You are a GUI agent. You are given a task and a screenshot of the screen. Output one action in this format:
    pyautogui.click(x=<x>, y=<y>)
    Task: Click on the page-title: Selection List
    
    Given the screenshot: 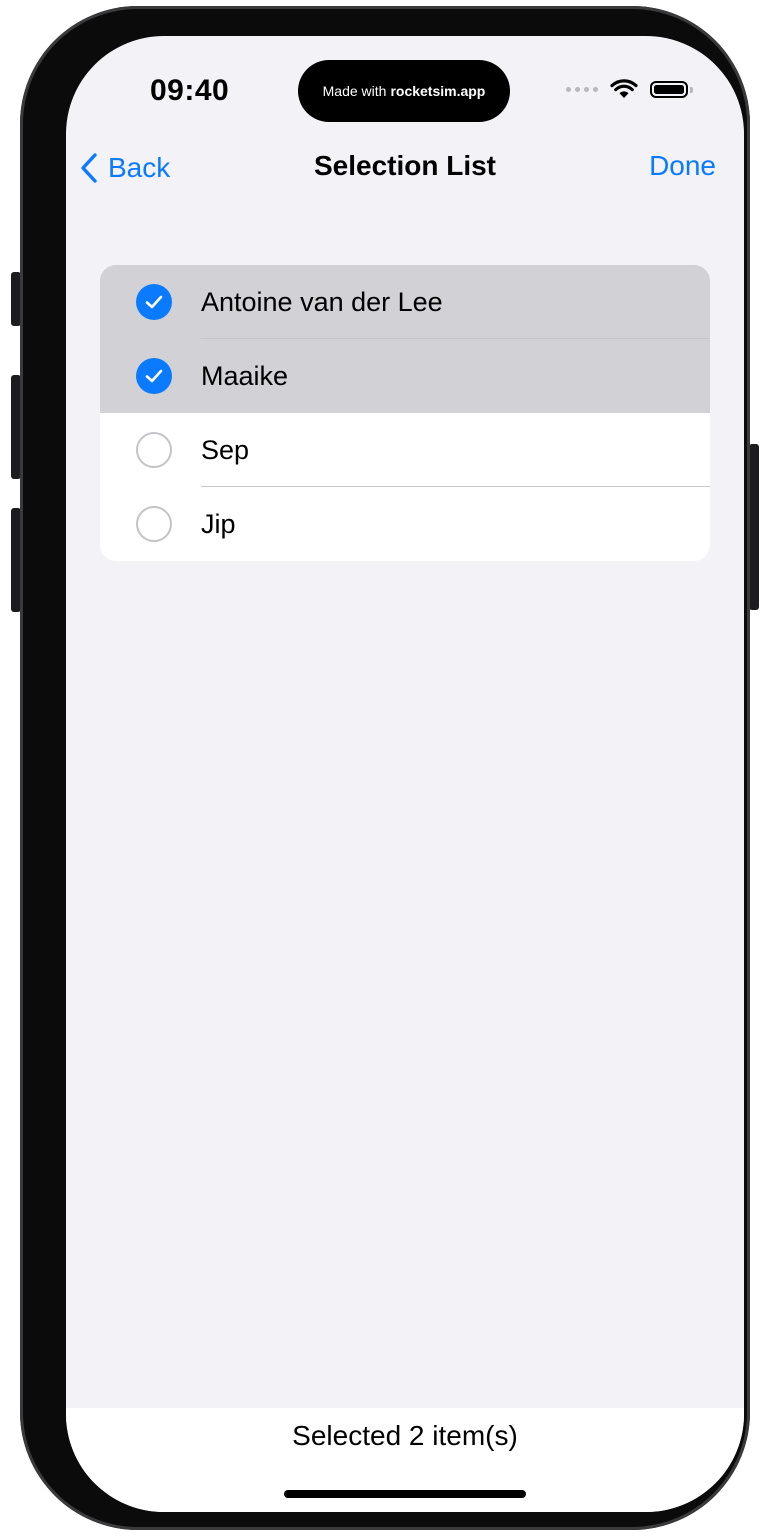 What is the action you would take?
    pyautogui.click(x=405, y=165)
    